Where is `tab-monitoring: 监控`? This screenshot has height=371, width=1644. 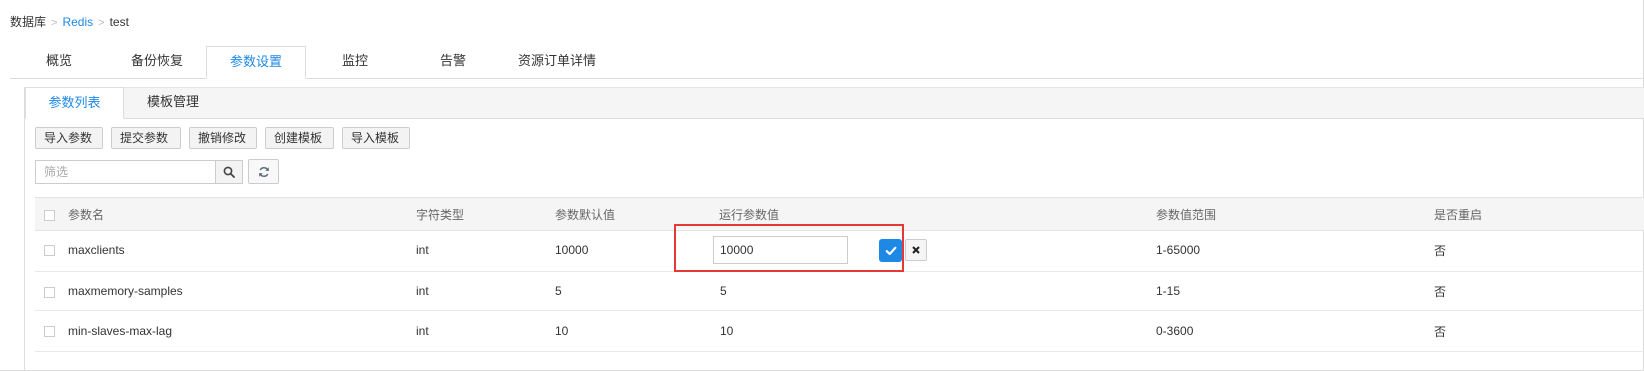
tab-monitoring: 监控 is located at coordinates (355, 62).